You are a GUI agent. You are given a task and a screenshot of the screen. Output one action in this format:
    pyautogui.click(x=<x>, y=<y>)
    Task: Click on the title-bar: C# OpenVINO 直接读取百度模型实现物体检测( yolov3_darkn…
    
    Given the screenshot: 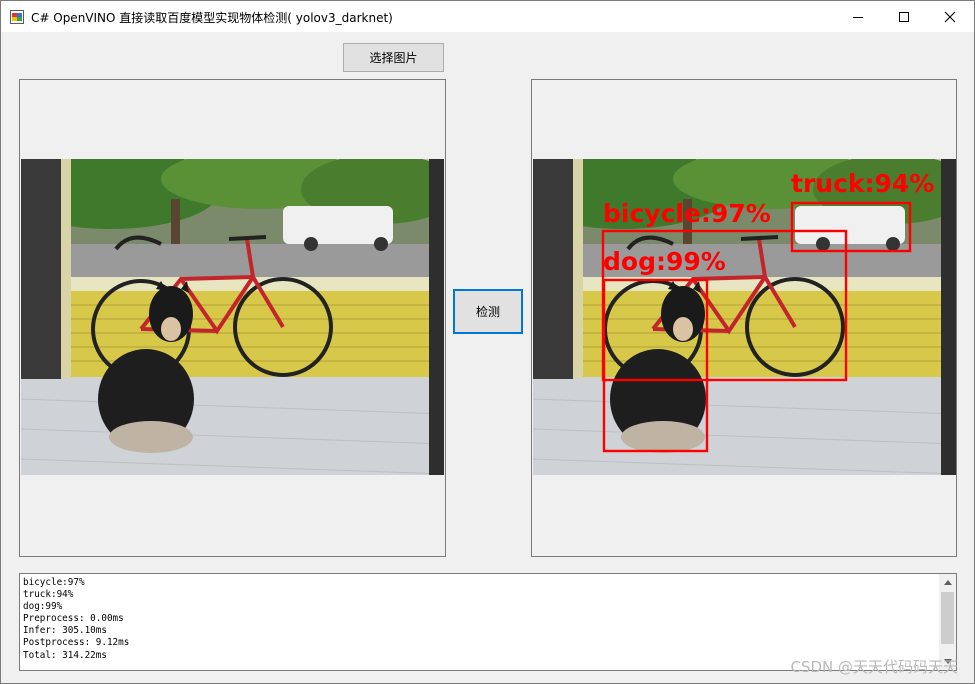 What is the action you would take?
    pyautogui.click(x=487, y=16)
    